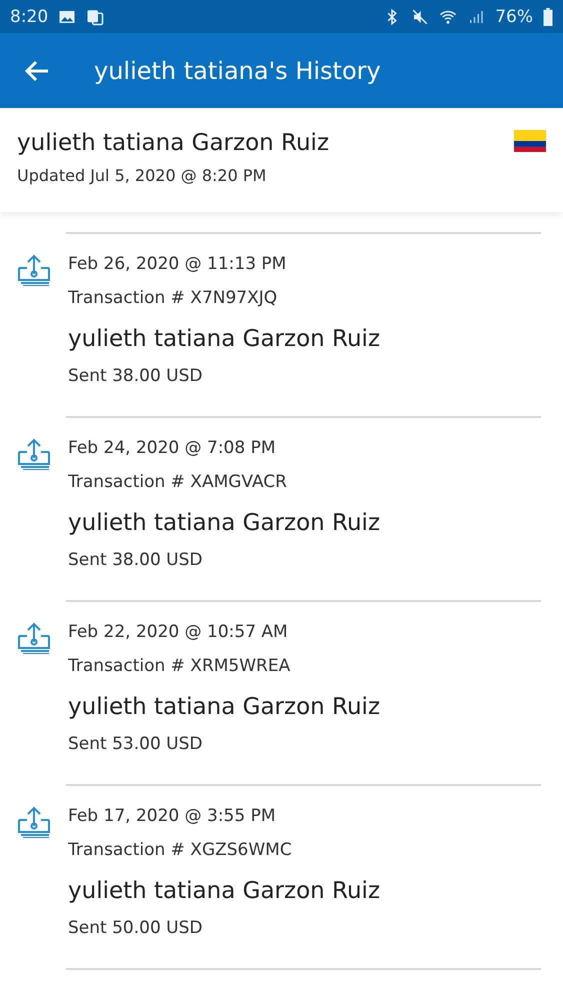 This screenshot has width=563, height=1000. I want to click on transaction-id: Transaction # XGZS6WMC, so click(180, 850).